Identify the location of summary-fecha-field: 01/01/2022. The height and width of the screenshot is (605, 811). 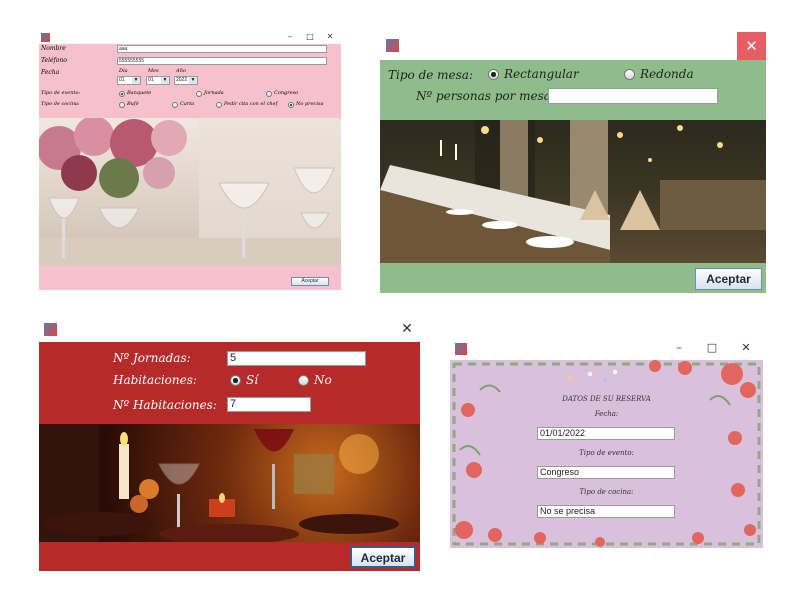
(606, 433).